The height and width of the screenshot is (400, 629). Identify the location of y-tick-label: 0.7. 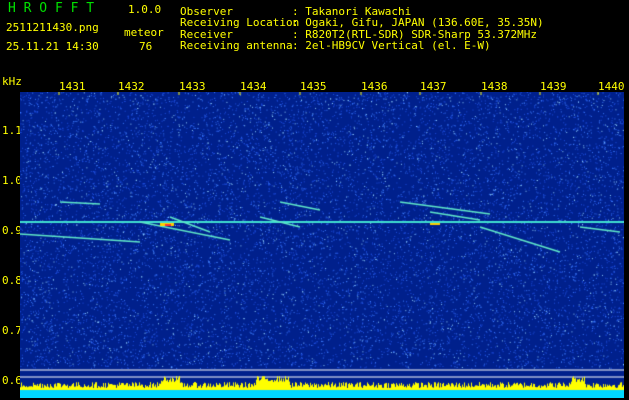
(12, 330).